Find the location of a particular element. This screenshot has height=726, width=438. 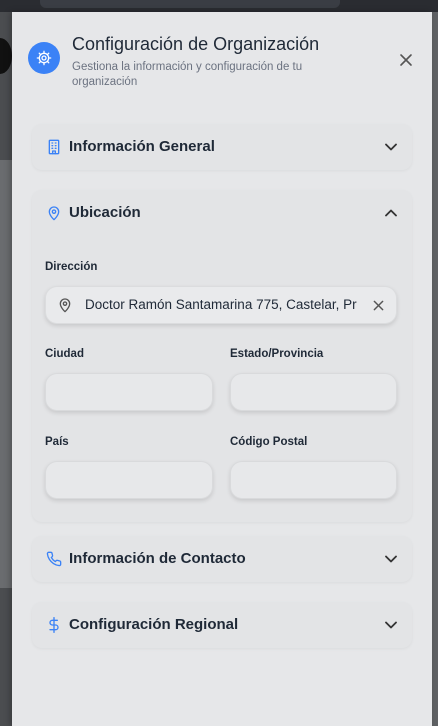

section-regional-toggle: Configuración Regional is located at coordinates (222, 625).